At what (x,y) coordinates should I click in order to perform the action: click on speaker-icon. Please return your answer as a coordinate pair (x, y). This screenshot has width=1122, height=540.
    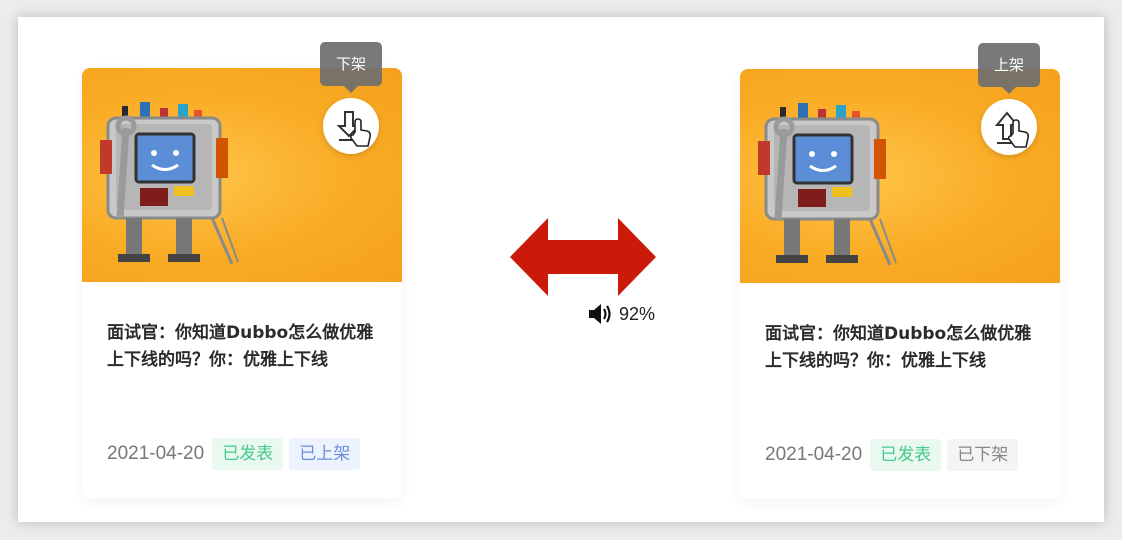
    Looking at the image, I should click on (600, 314).